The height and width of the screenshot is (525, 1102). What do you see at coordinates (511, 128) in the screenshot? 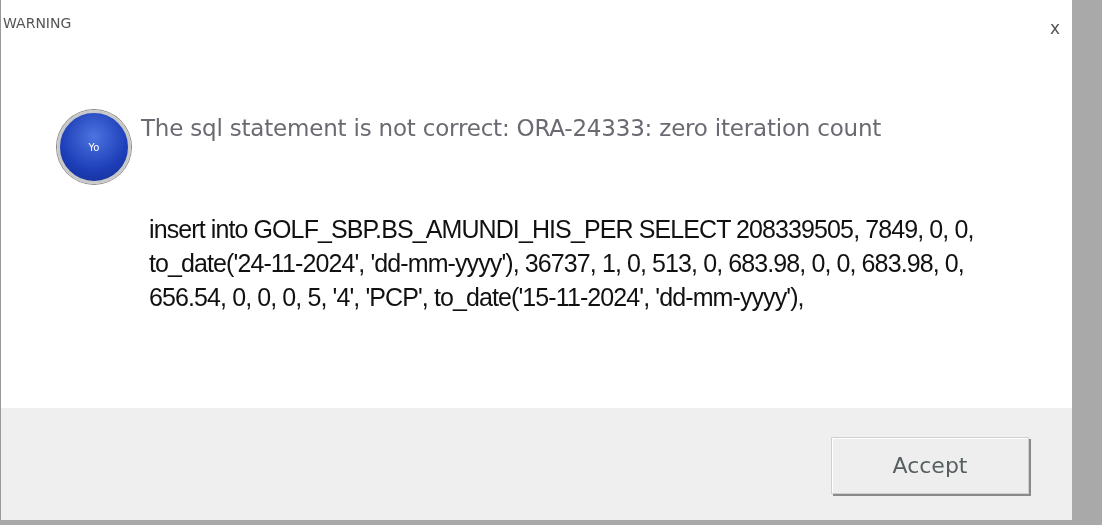
I see `error-message: The sql statement is not correct: ORA-24333: zero iteration count` at bounding box center [511, 128].